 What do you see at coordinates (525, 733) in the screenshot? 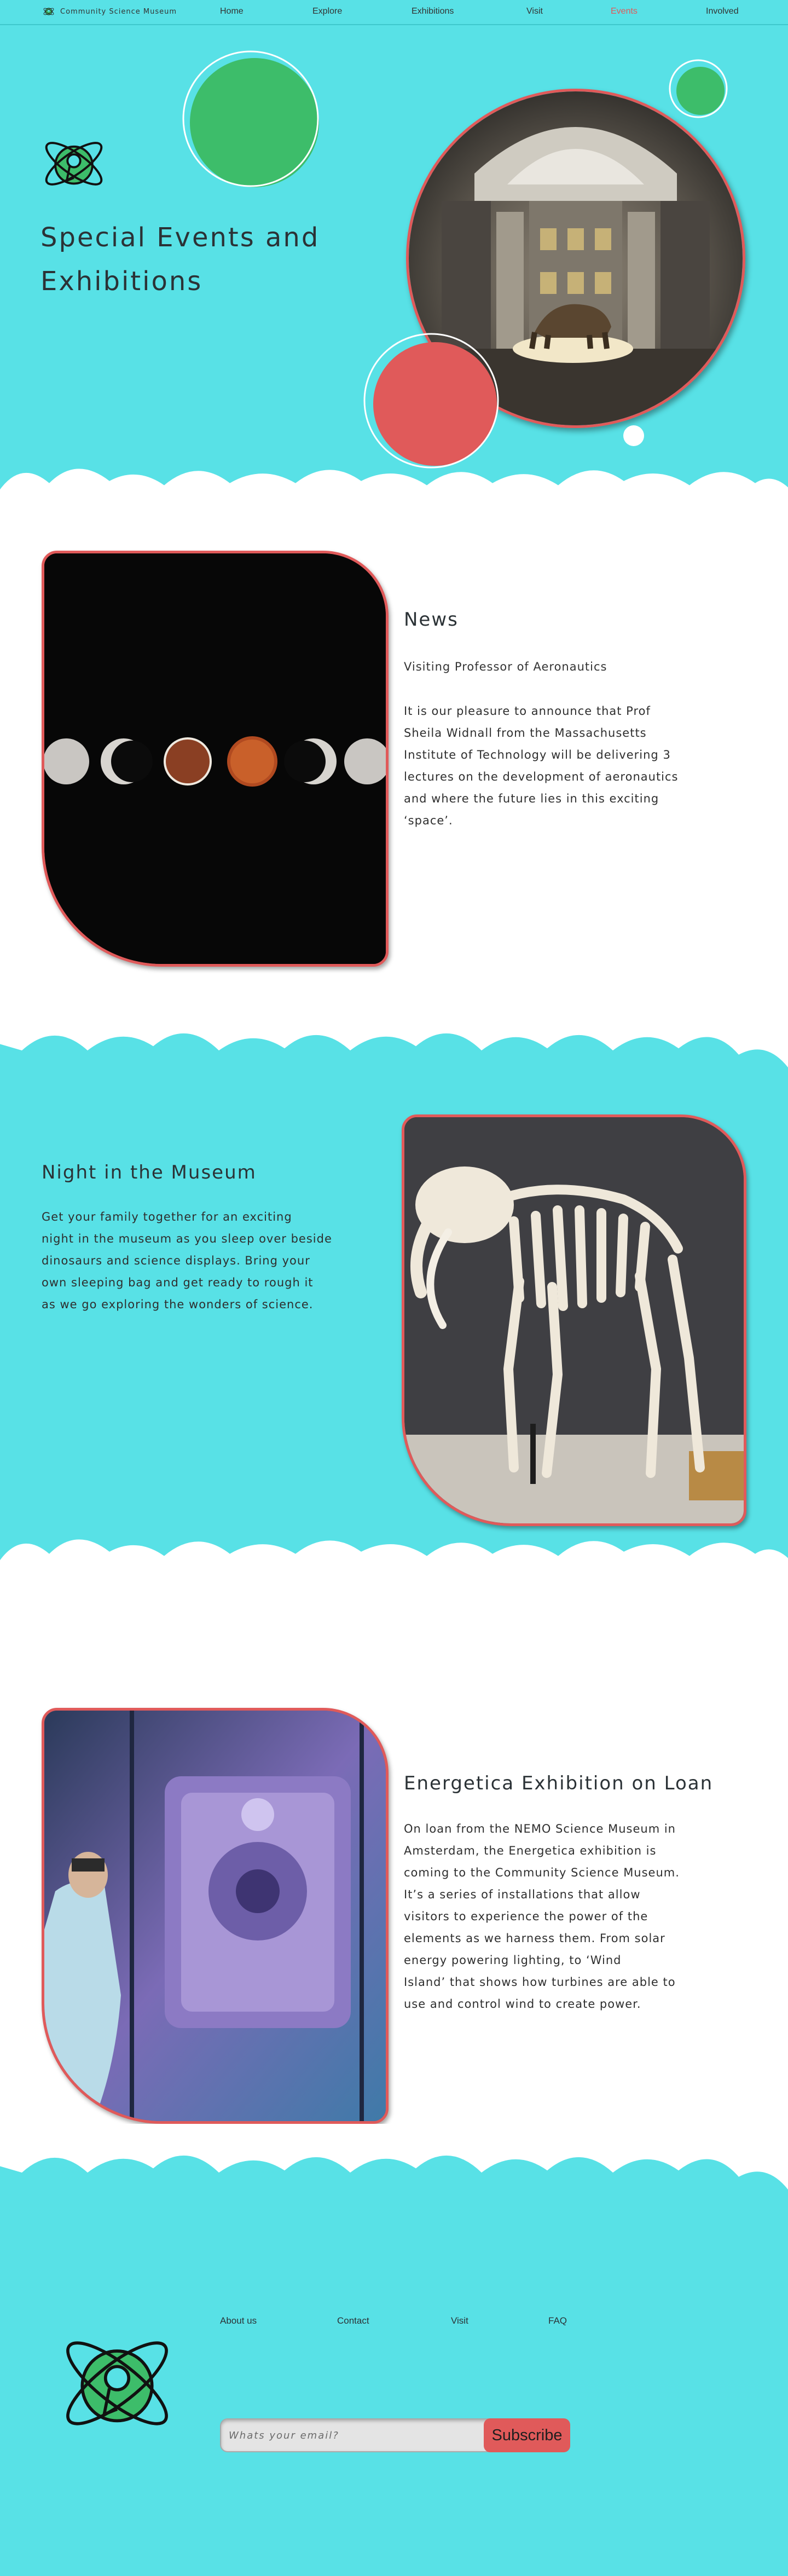
I see `news-body-line: Sheila Widnall from the Massachusetts` at bounding box center [525, 733].